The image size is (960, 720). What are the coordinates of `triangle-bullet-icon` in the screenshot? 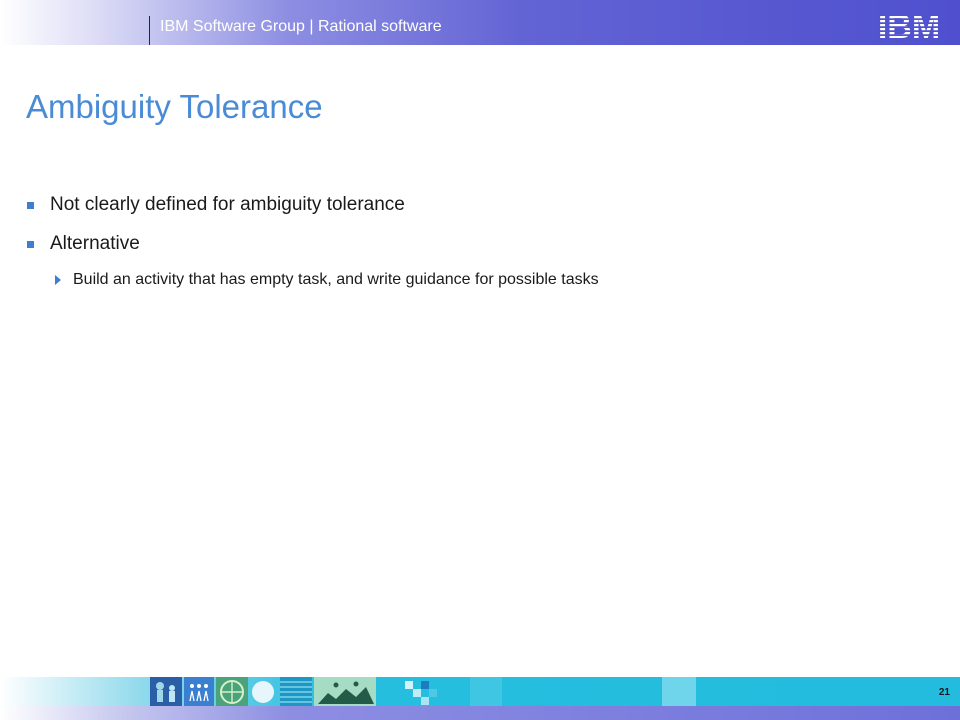 It's located at (58, 280).